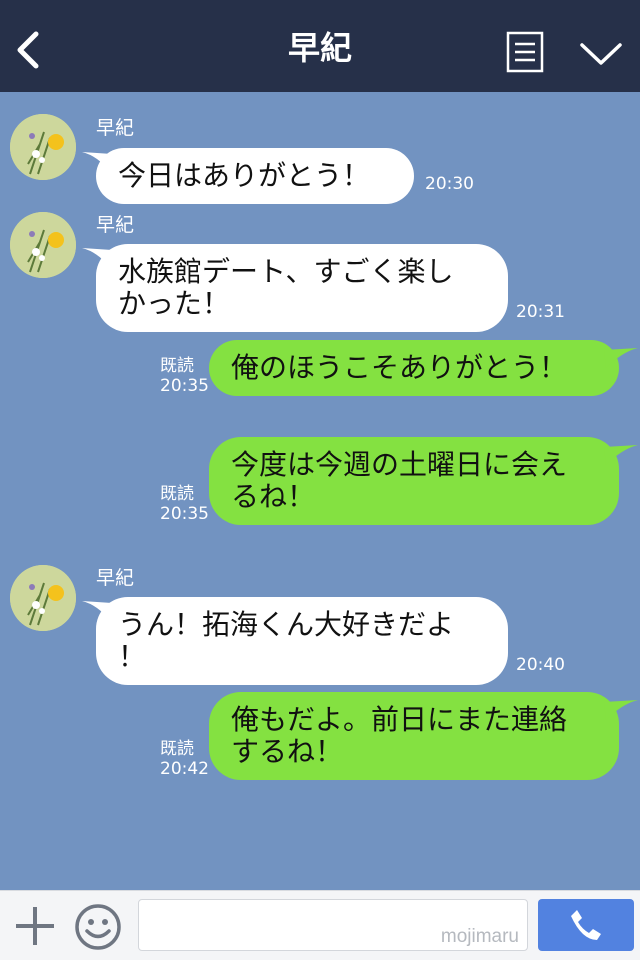 The image size is (640, 960). I want to click on message-bubble: 俺もだよ。前日にまた連絡 するね！, so click(414, 736).